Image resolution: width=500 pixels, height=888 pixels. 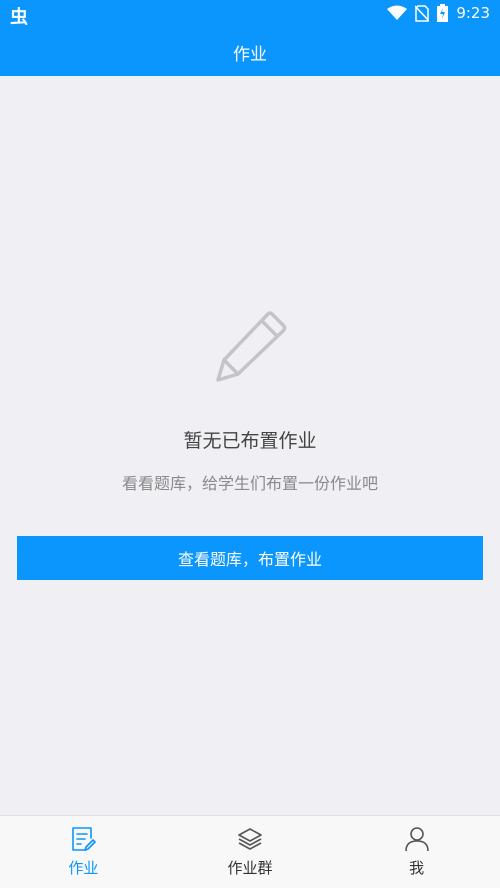 What do you see at coordinates (417, 868) in the screenshot?
I see `tab-me-label: 我` at bounding box center [417, 868].